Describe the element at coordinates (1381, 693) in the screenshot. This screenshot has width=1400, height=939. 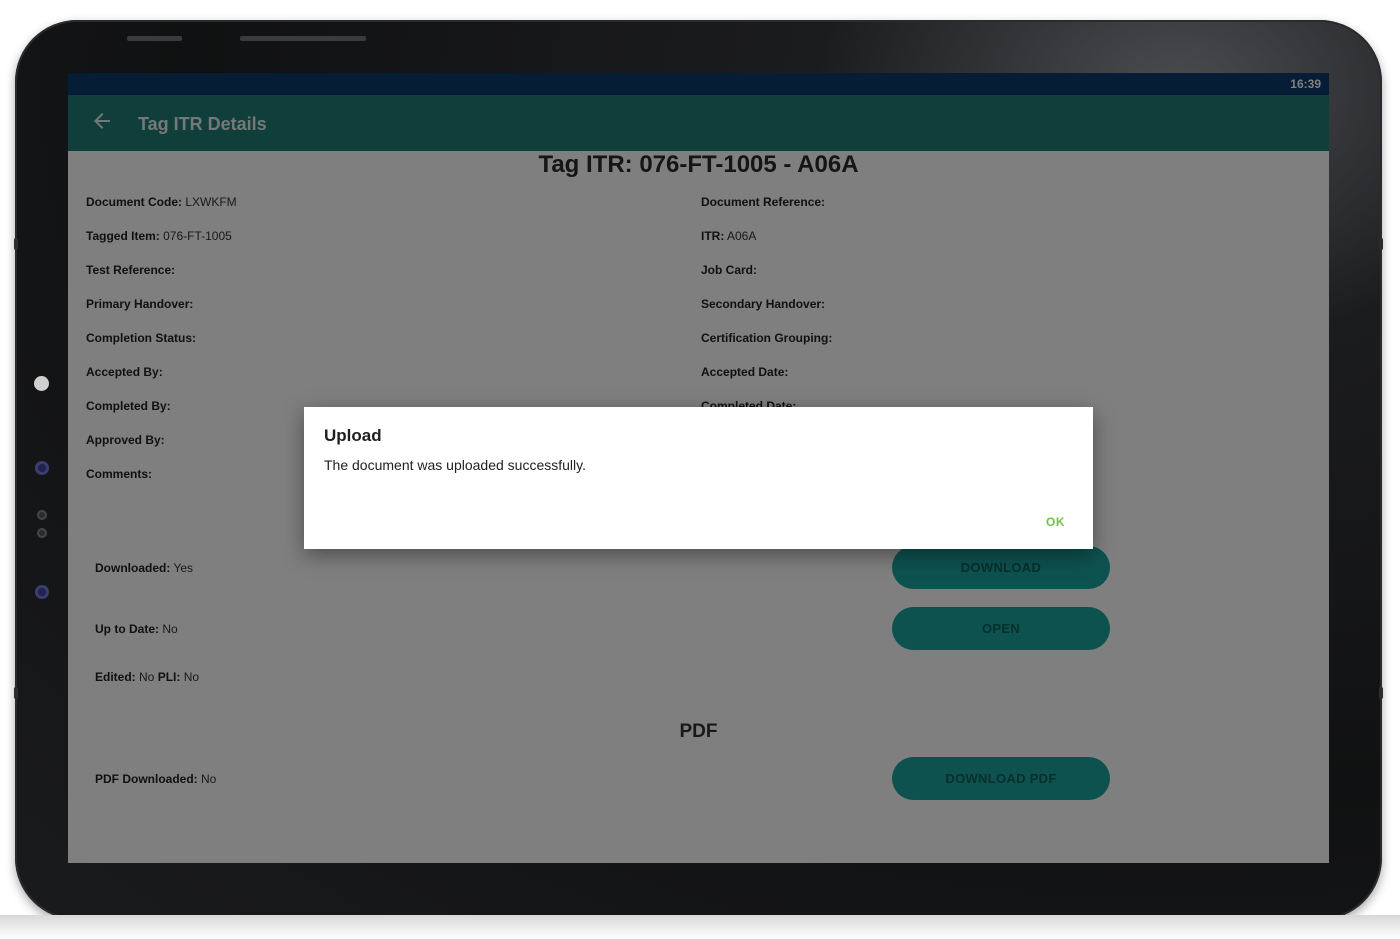
I see `side-notch-right-bottom` at that location.